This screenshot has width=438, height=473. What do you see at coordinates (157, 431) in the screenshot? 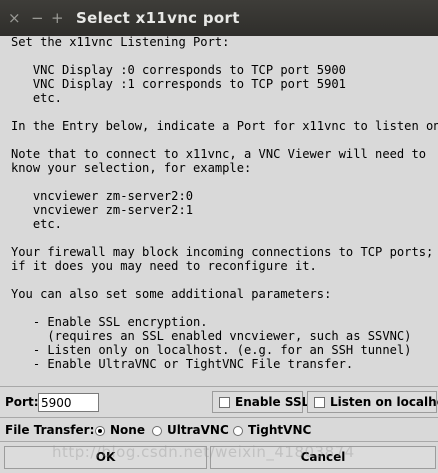
I see `radio-ultravnc` at bounding box center [157, 431].